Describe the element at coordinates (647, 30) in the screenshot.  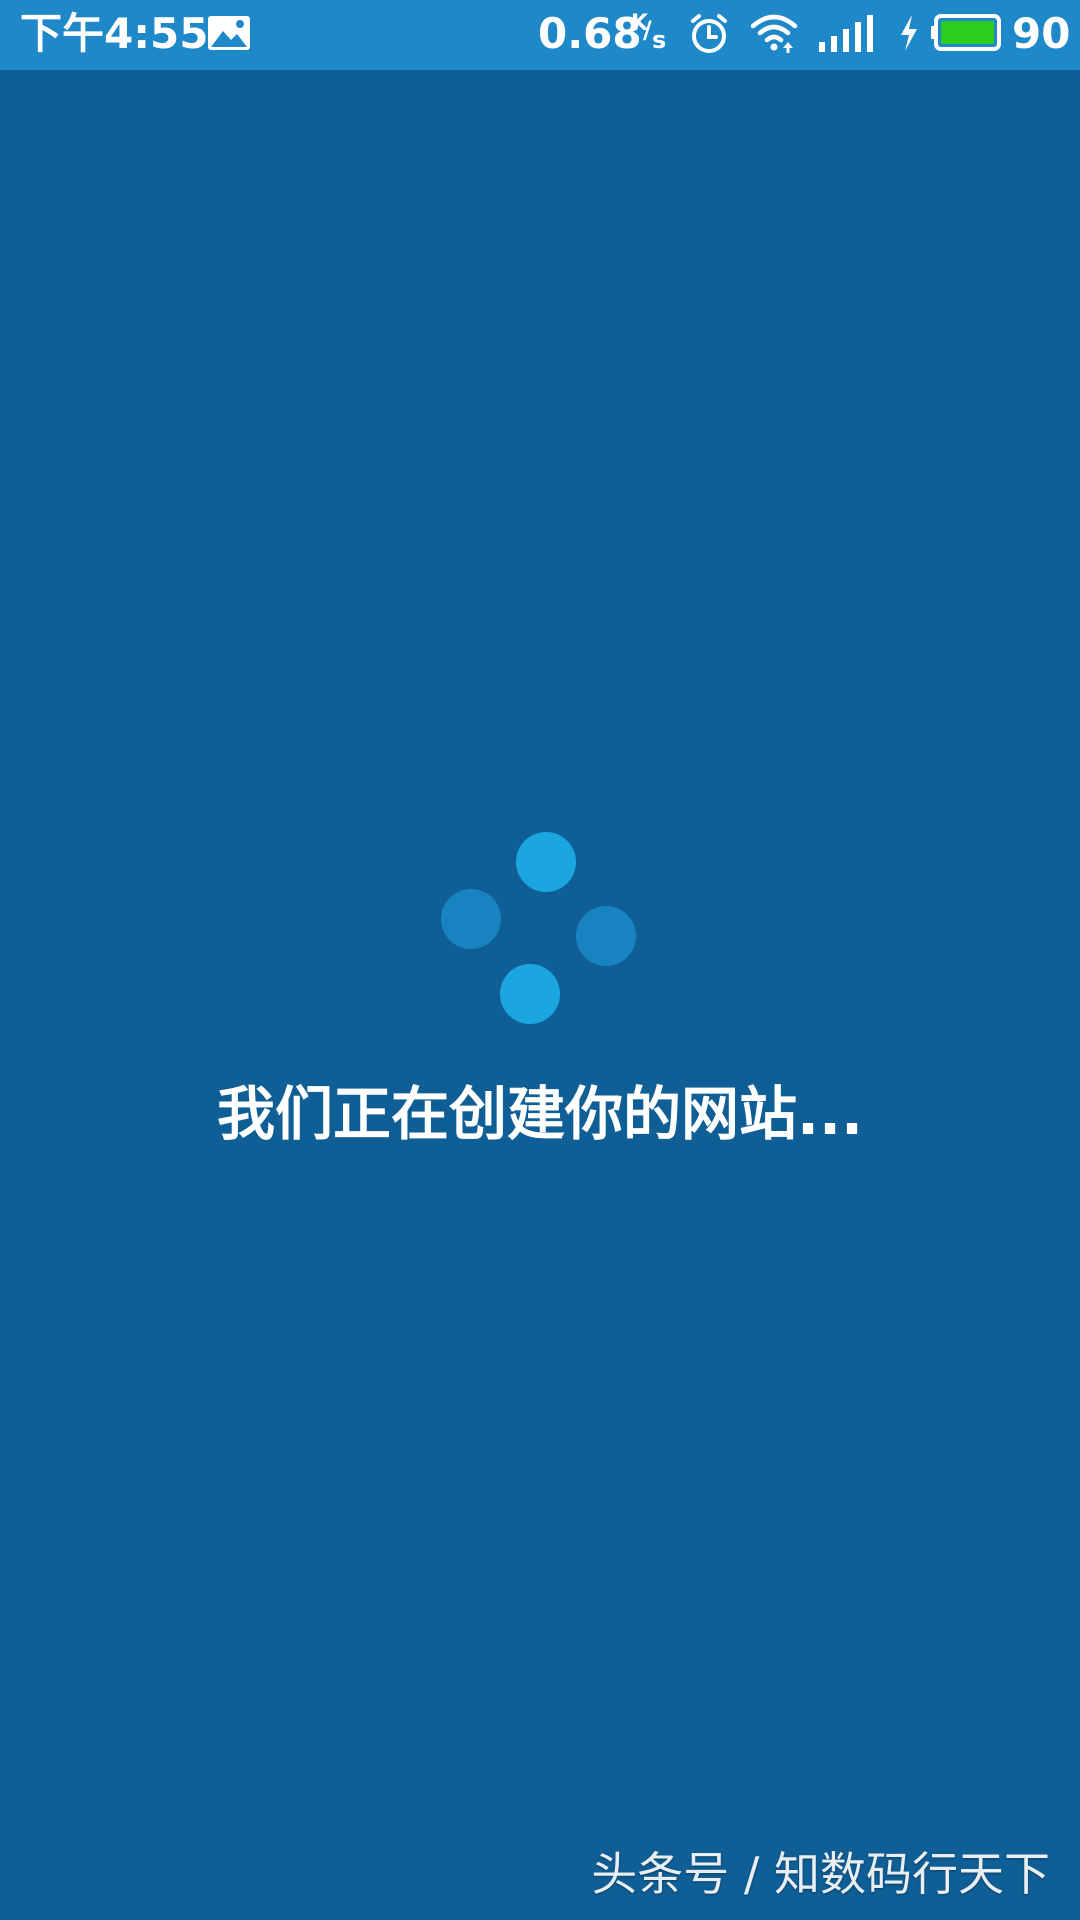
I see `speed-unit-slash: /` at that location.